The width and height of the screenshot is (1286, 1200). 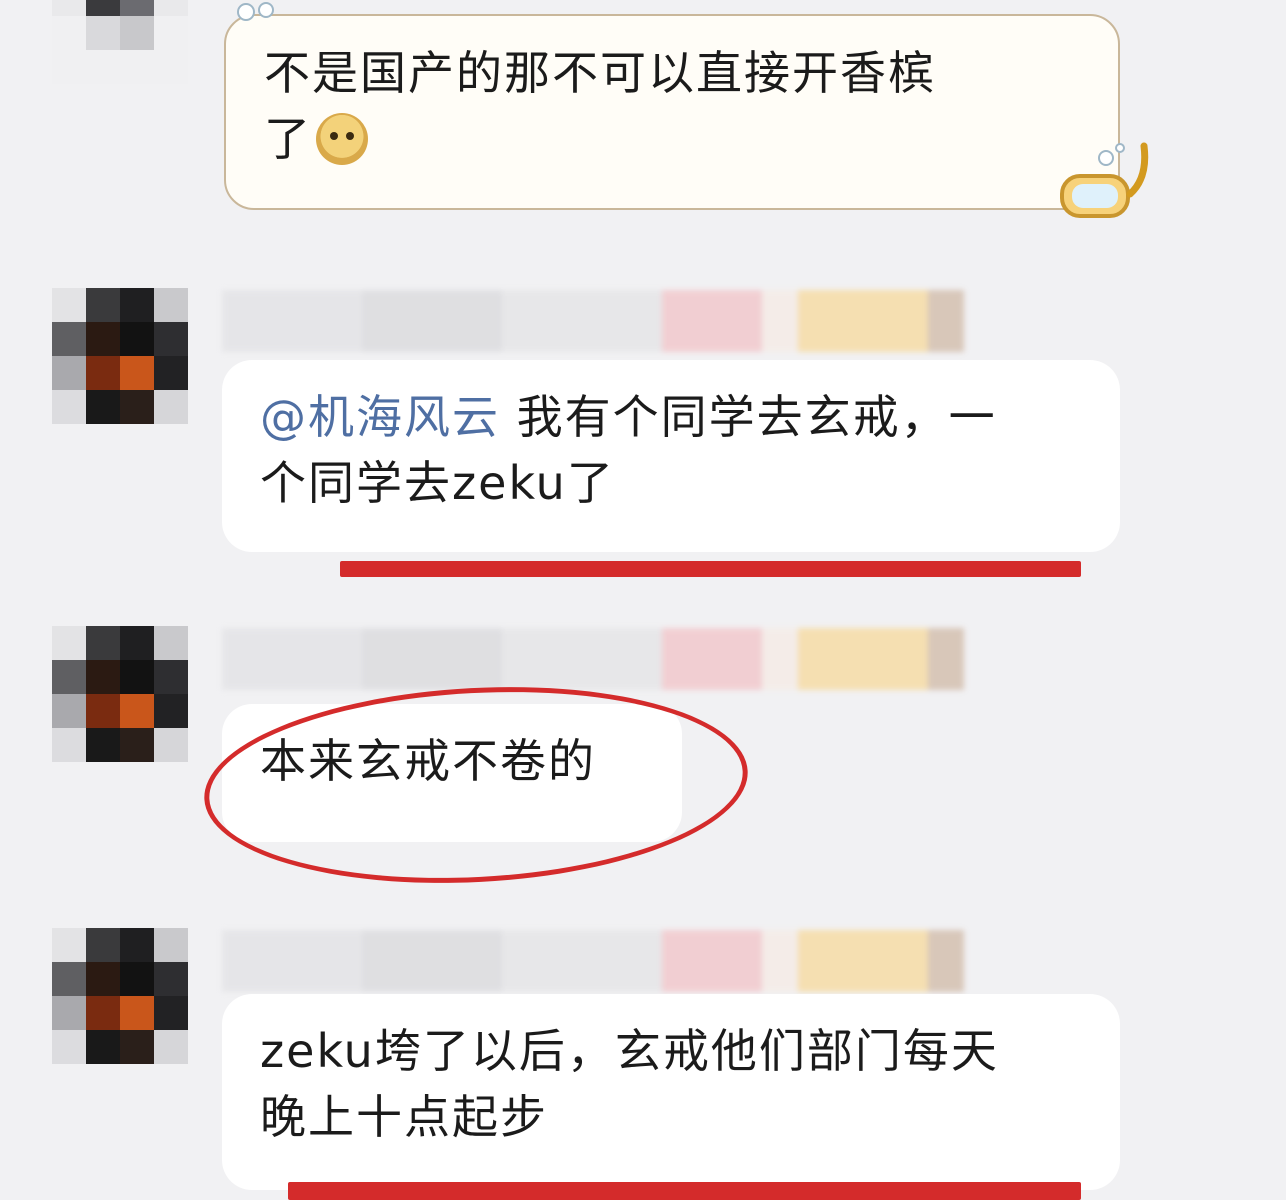 I want to click on message-bubble: zeku垮了以后，玄戒他们部门每天 晚上十点起步, so click(x=671, y=1092).